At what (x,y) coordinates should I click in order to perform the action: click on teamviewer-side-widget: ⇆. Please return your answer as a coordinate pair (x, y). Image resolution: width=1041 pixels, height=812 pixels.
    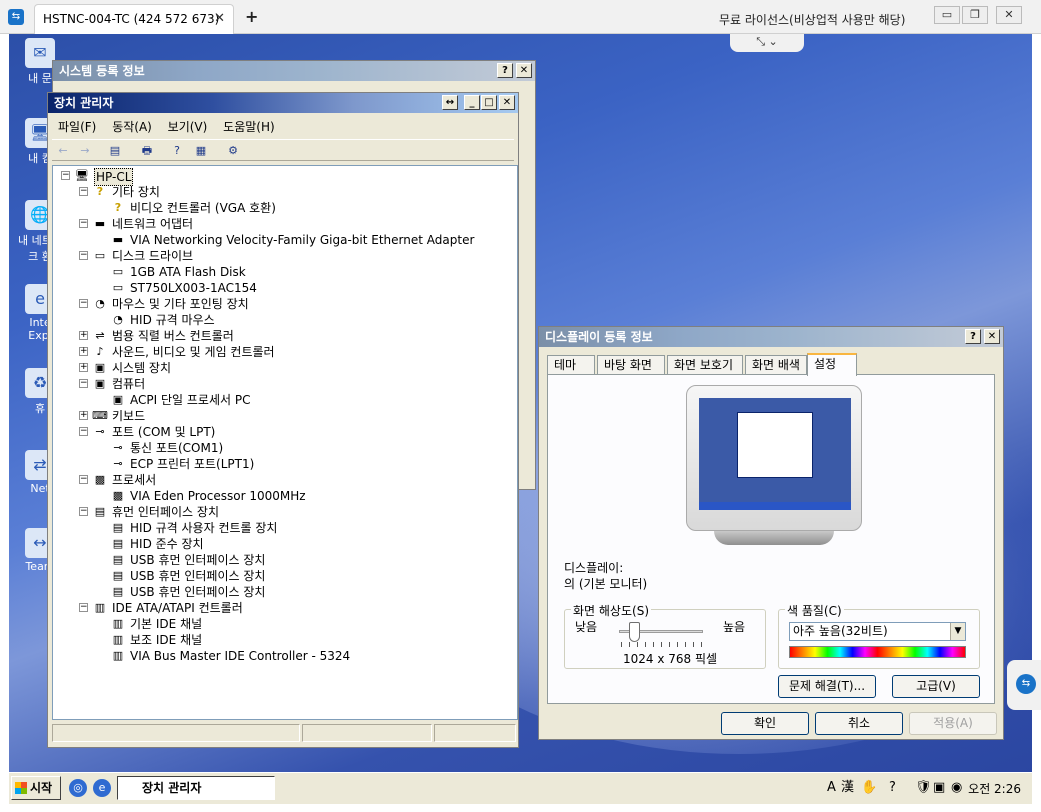
    Looking at the image, I should click on (1024, 685).